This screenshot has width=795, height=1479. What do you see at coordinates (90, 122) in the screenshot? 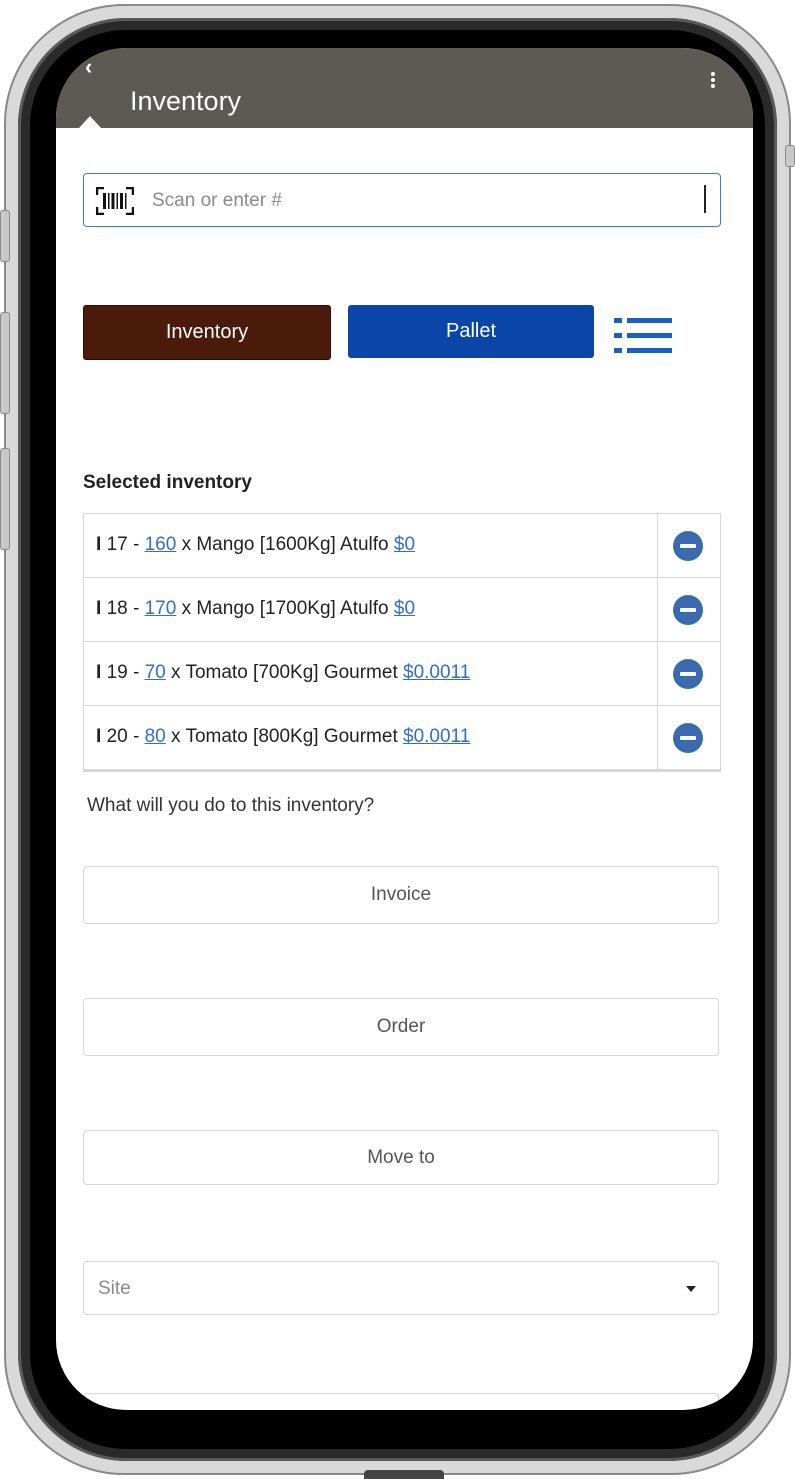
I see `title-caret-icon` at bounding box center [90, 122].